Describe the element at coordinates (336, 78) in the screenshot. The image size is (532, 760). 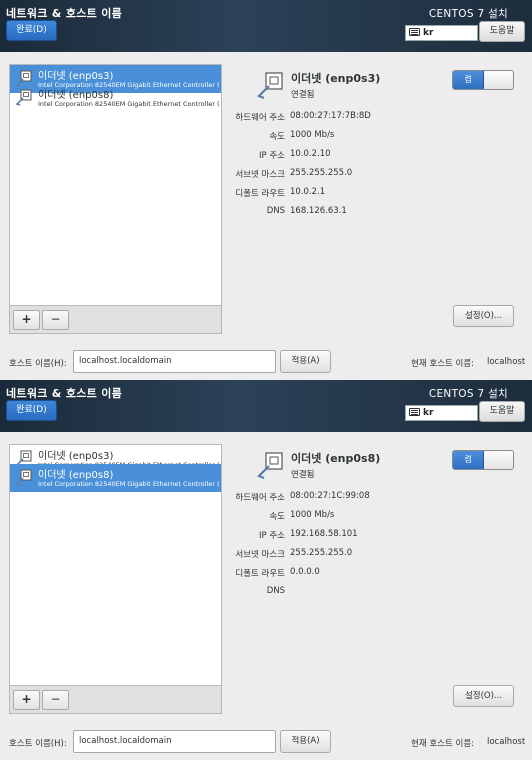
I see `device-name: 이더넷 (enp0s3)` at that location.